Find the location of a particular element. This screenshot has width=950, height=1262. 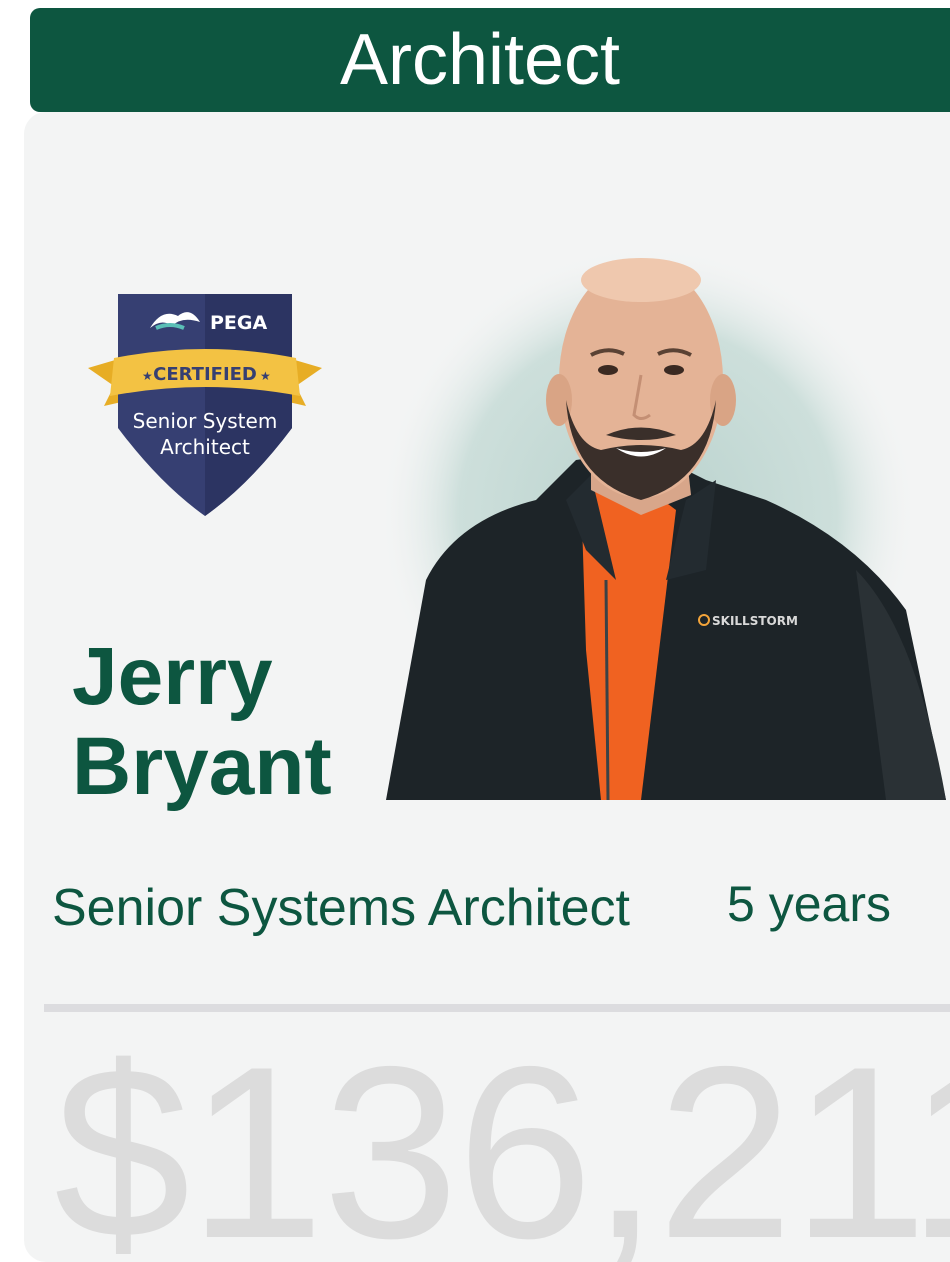

employee-first-name: Jerry is located at coordinates (172, 676).